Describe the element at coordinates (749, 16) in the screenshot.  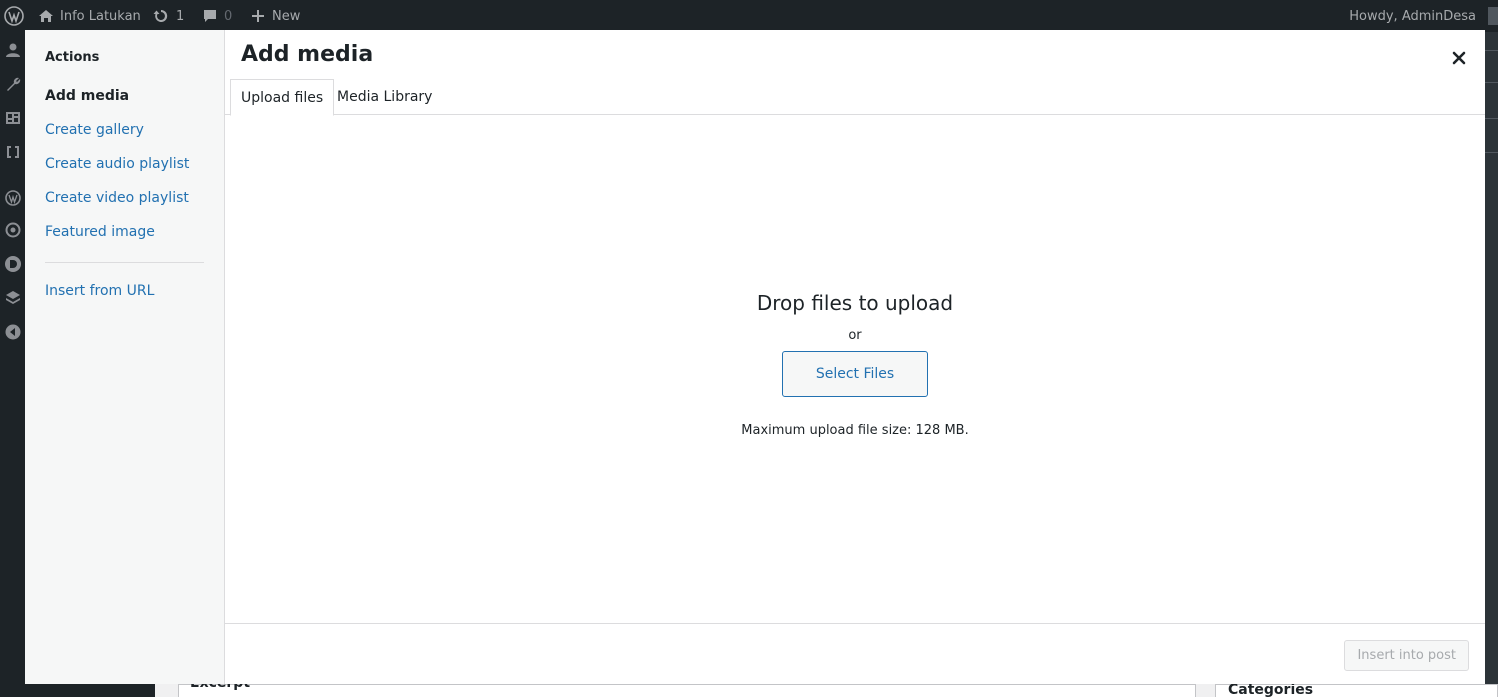
I see `admin-bar: Info Latukan 1 0 New Howdy, AdminDesa` at that location.